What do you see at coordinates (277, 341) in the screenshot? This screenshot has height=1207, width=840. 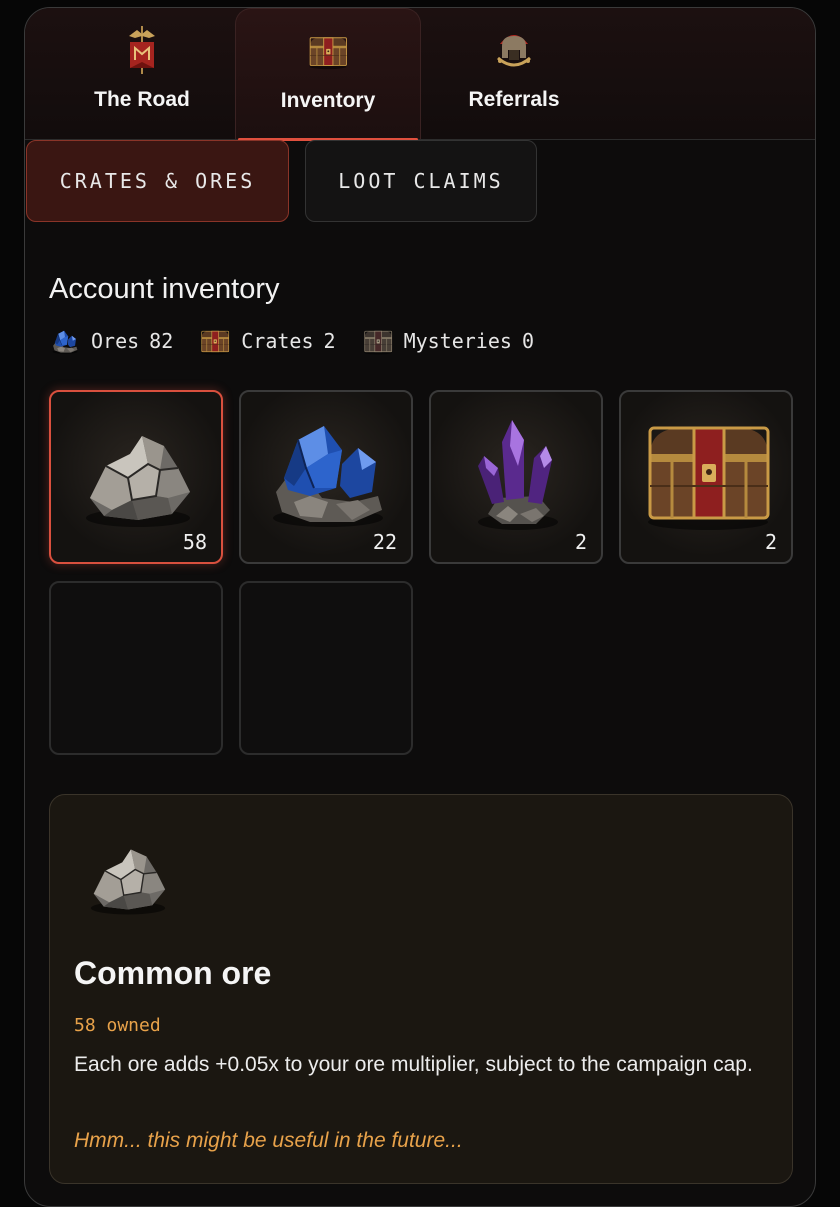 I see `stat-crates-label: Crates` at bounding box center [277, 341].